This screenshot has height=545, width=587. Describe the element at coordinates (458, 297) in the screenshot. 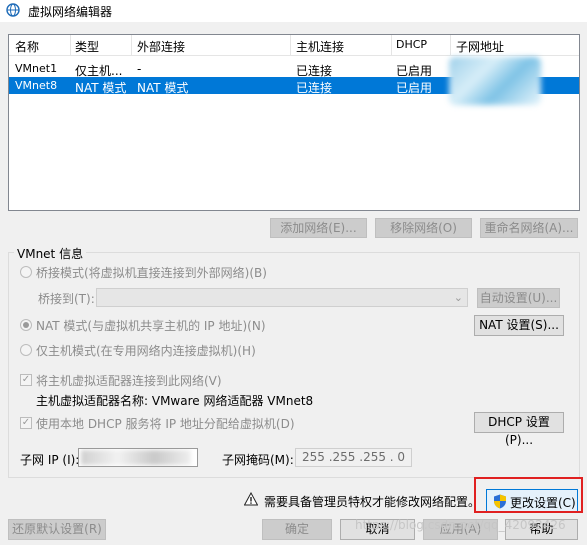

I see `chevron-down-icon: ⌄` at that location.